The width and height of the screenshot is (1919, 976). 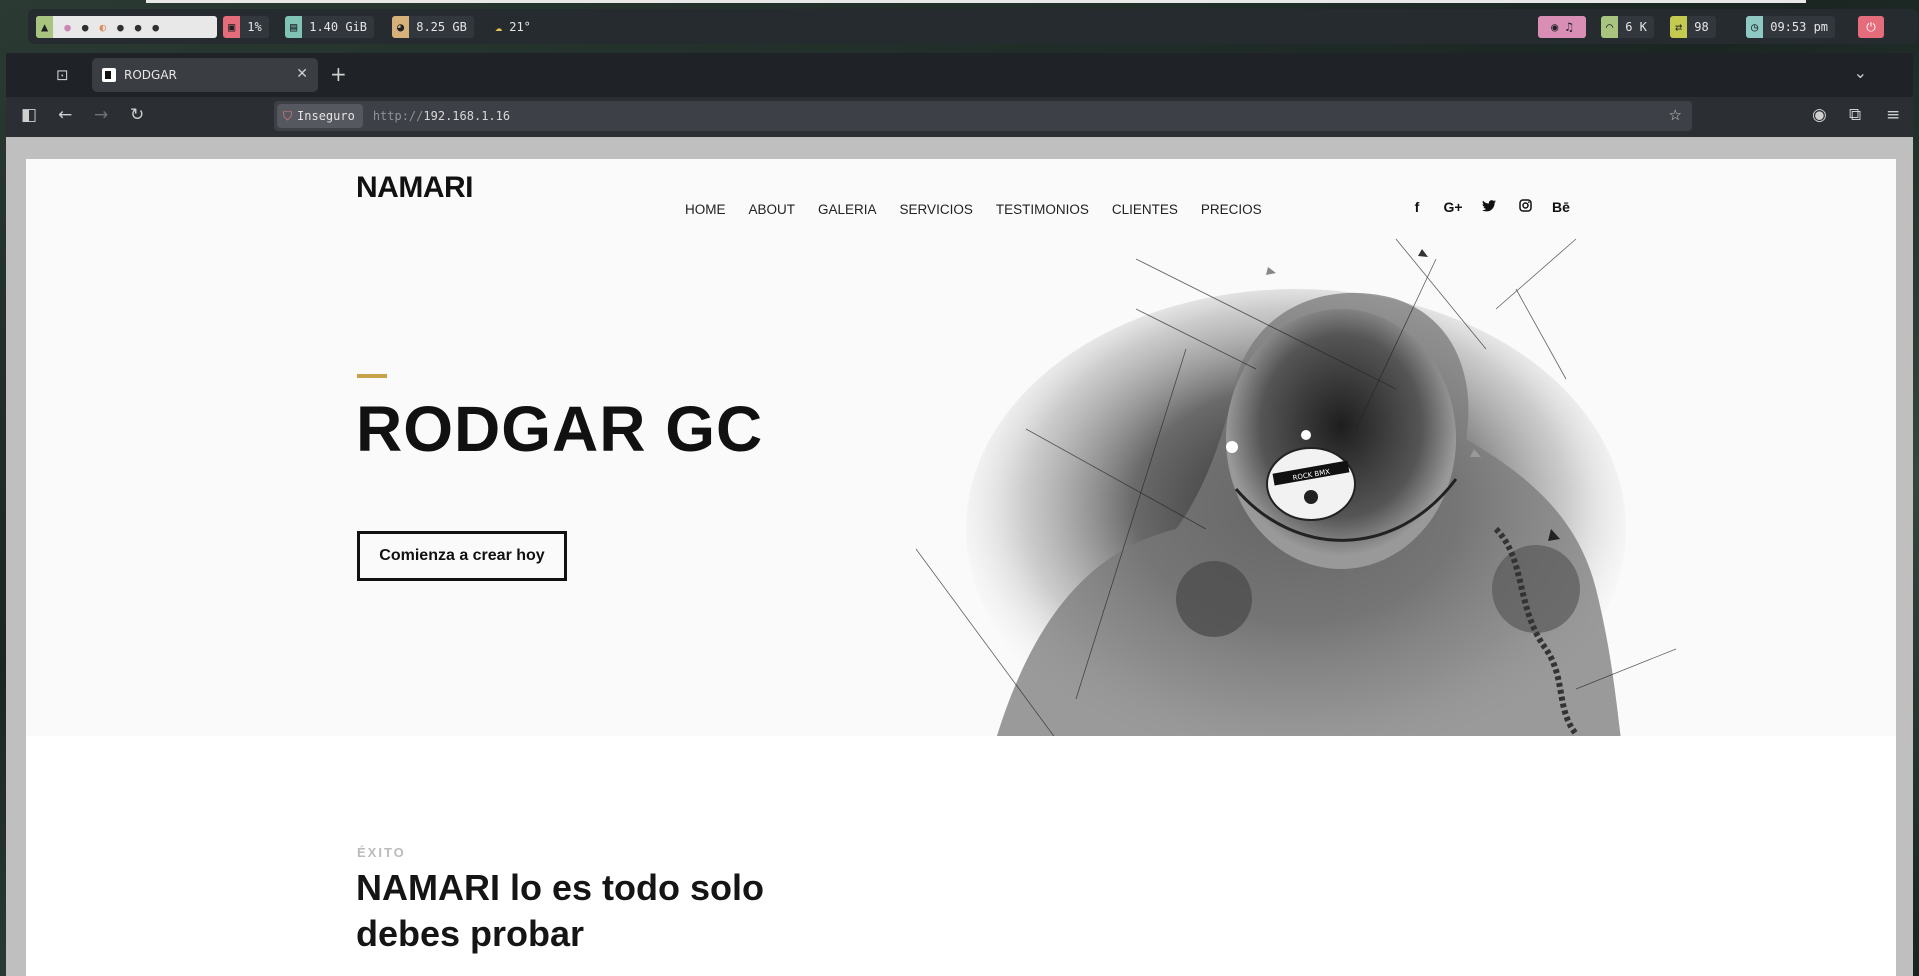 I want to click on pacman-icon: ◐, so click(x=102, y=27).